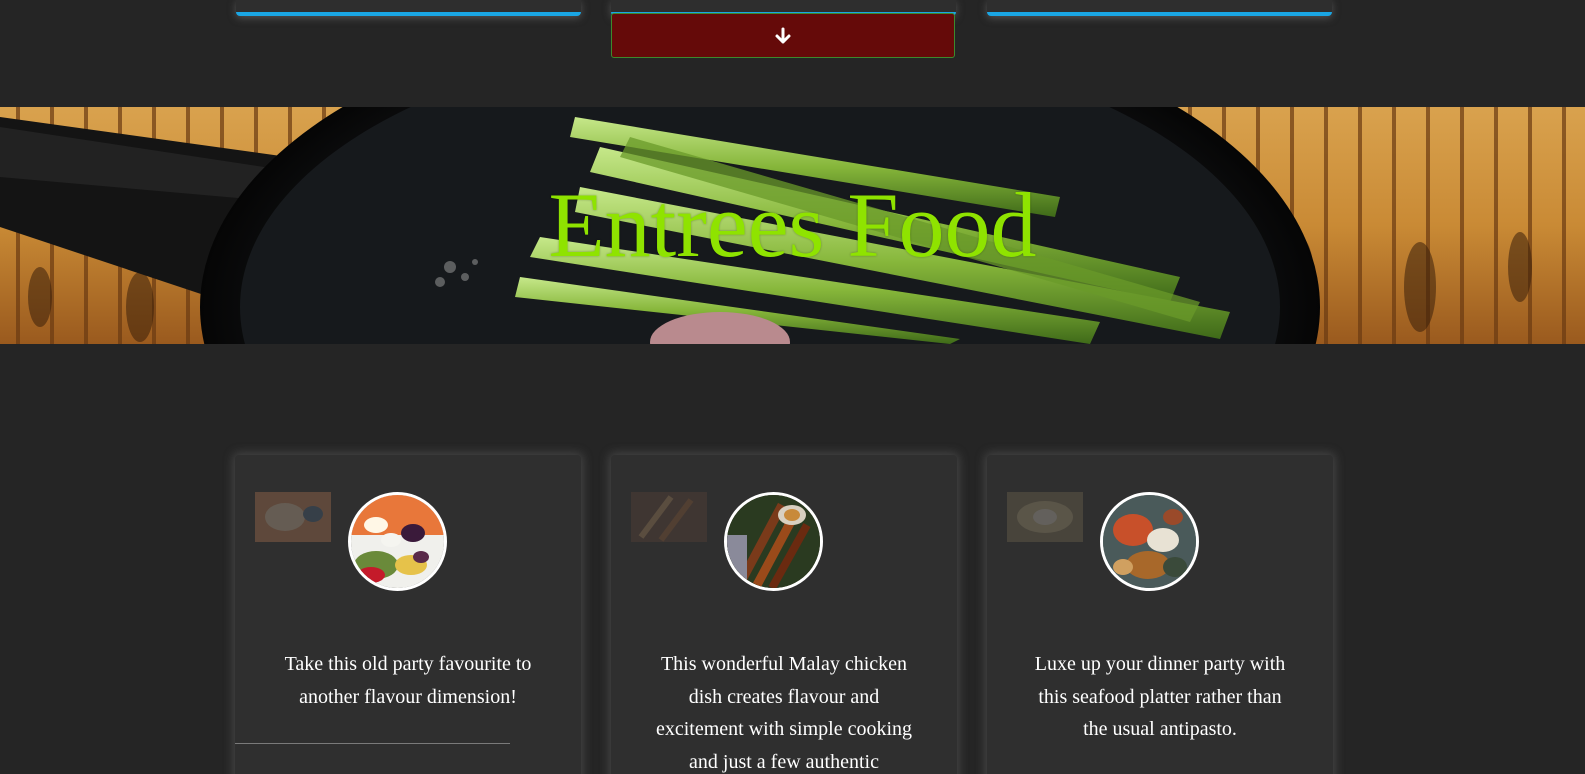 The height and width of the screenshot is (774, 1585). Describe the element at coordinates (372, 743) in the screenshot. I see `card-divider` at that location.